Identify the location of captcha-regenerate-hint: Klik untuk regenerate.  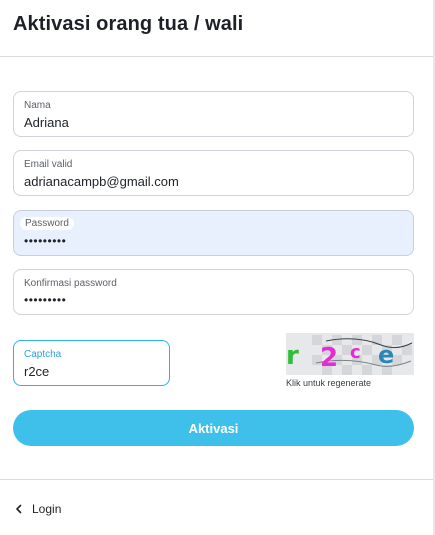
(328, 383).